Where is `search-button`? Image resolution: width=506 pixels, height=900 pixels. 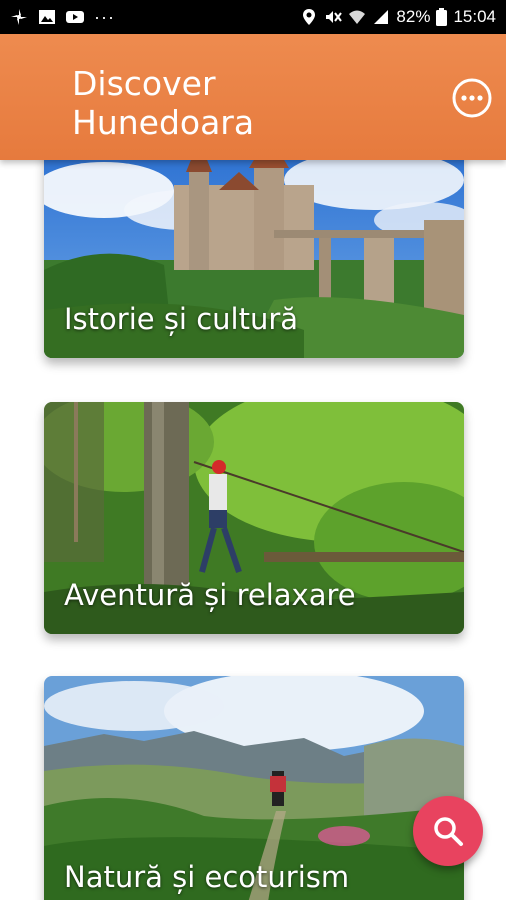 search-button is located at coordinates (448, 831).